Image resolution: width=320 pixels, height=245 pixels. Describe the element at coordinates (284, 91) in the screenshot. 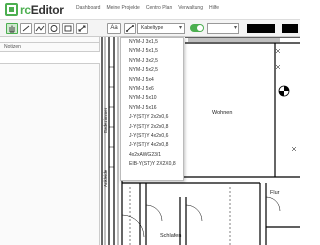

I see `light-fixture-icon` at that location.